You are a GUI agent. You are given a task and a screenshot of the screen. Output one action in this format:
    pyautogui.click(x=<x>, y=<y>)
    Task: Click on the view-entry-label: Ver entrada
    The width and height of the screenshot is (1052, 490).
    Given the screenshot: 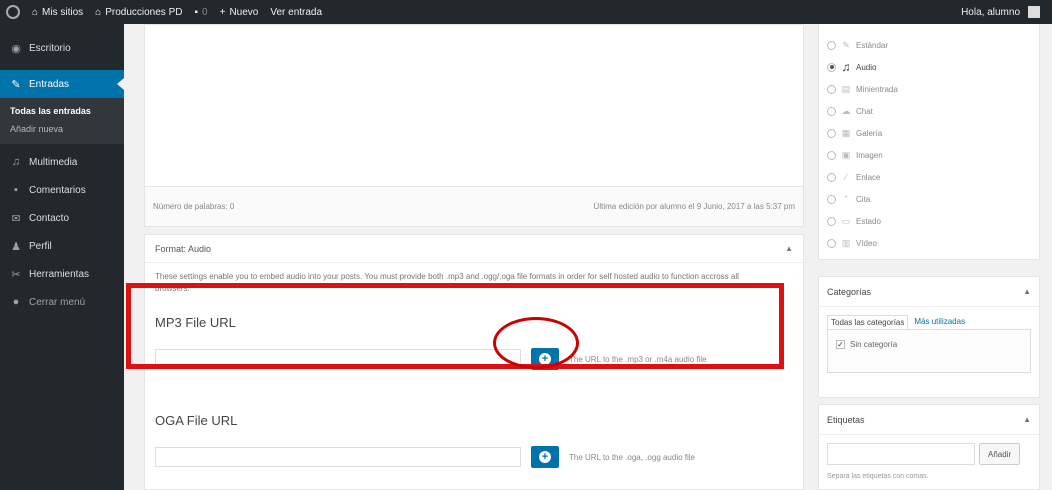 What is the action you would take?
    pyautogui.click(x=296, y=12)
    